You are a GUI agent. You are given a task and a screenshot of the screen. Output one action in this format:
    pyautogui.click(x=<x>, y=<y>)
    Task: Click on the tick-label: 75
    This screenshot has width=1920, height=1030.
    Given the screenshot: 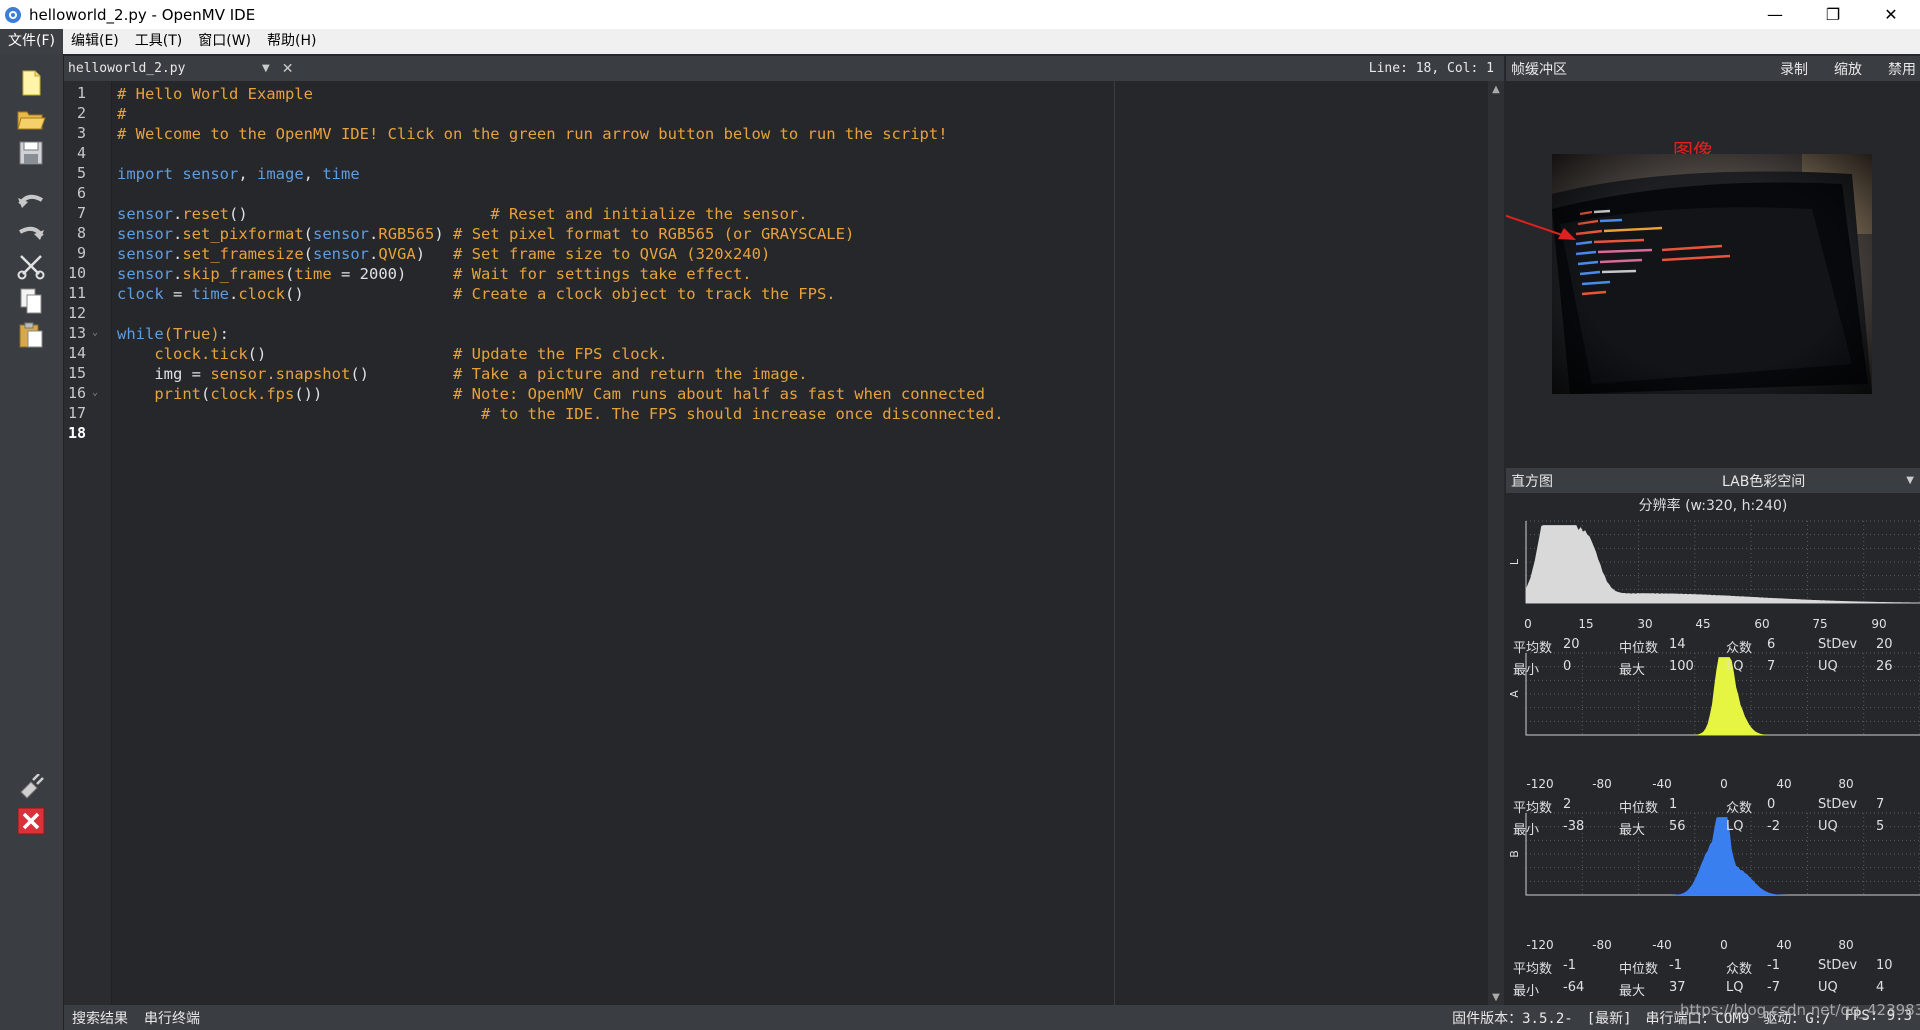 What is the action you would take?
    pyautogui.click(x=1820, y=624)
    